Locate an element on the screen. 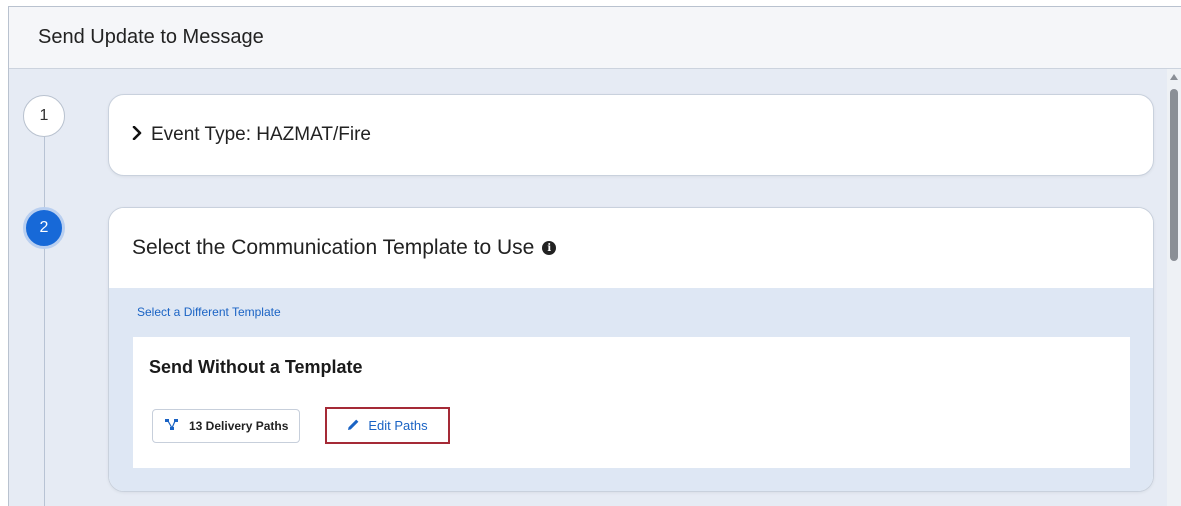 The height and width of the screenshot is (506, 1181). edit-paths-button: Edit Paths is located at coordinates (387, 425).